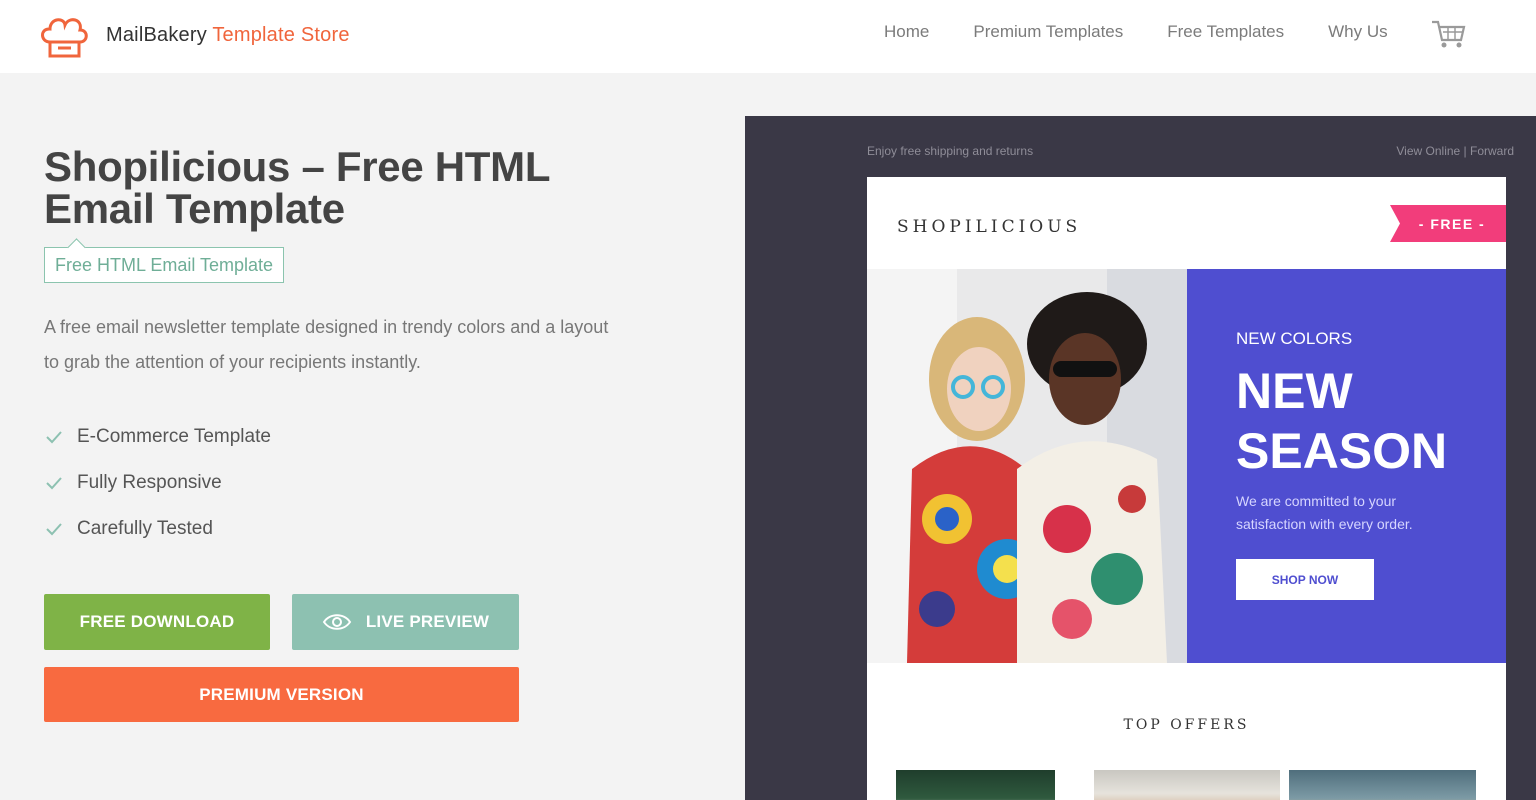 This screenshot has height=800, width=1536. Describe the element at coordinates (989, 227) in the screenshot. I see `email-brand: SHOPILICIOUS` at that location.